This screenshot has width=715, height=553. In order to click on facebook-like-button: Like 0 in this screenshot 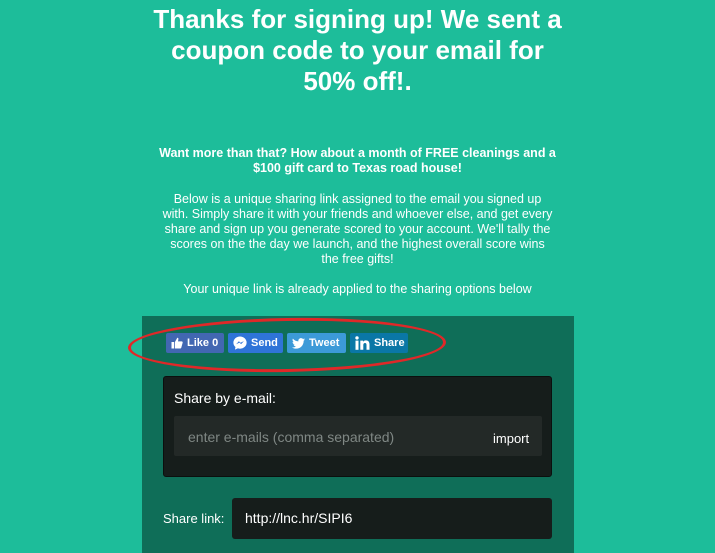, I will do `click(195, 343)`.